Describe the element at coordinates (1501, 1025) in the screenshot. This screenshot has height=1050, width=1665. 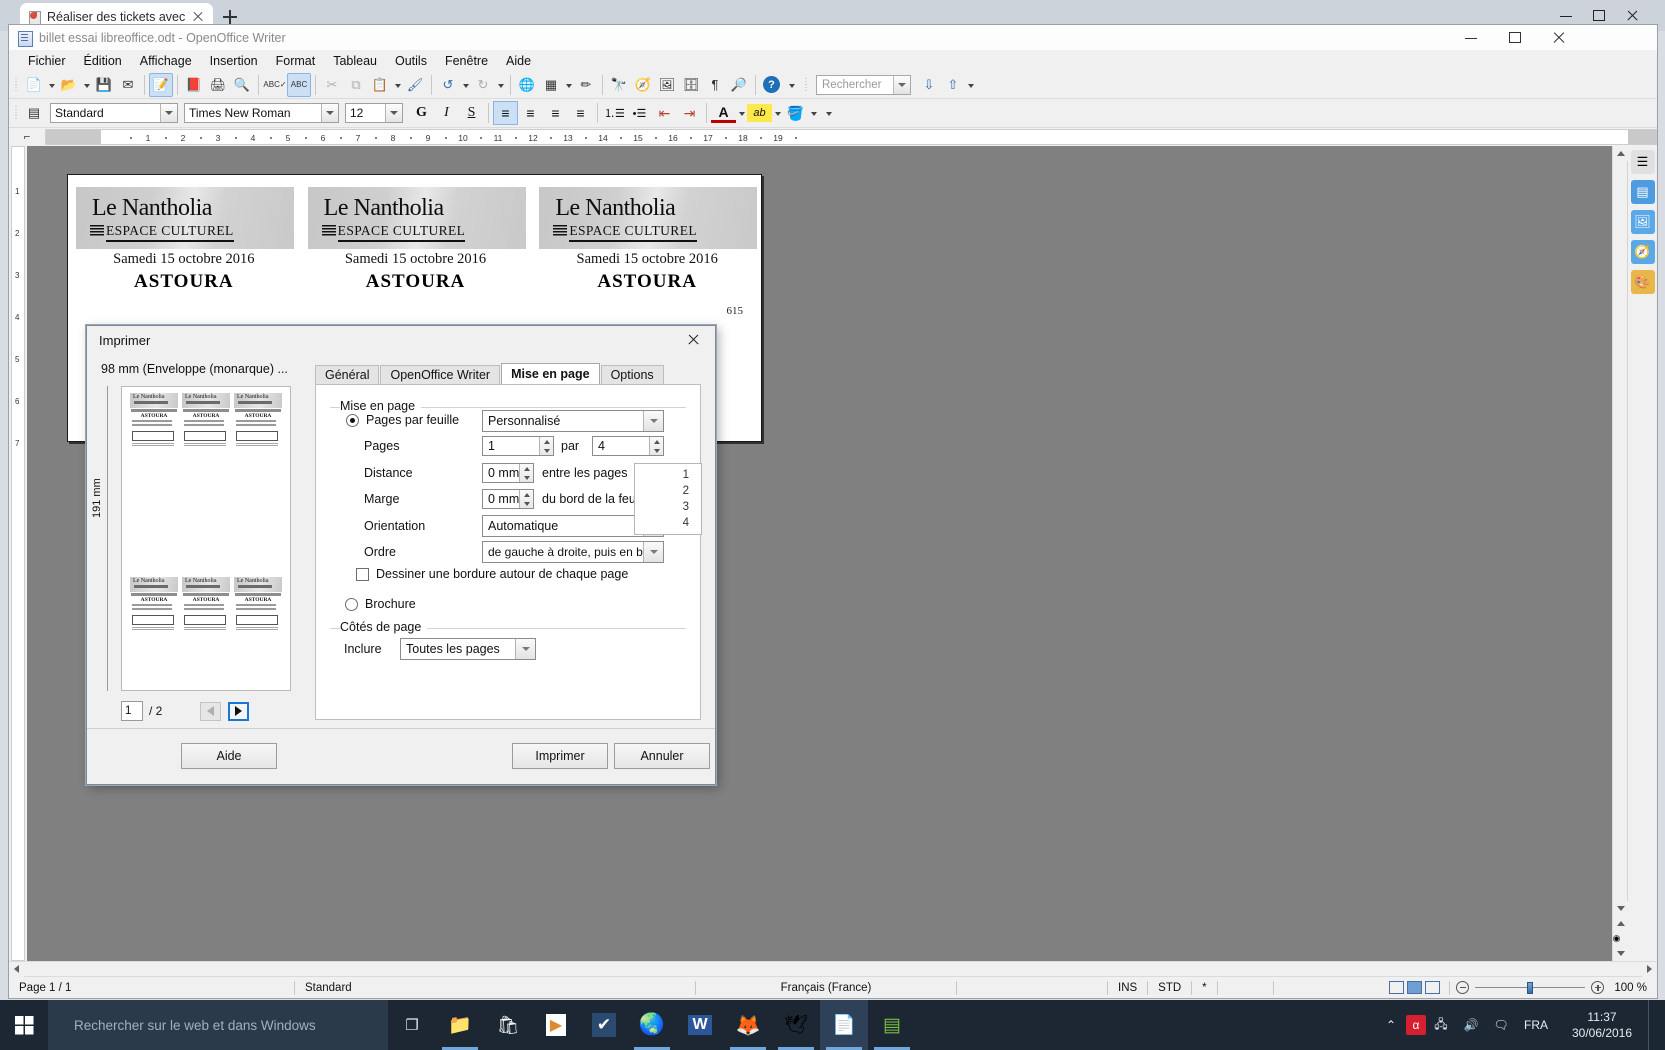
I see `action-center-icon: 🗨` at that location.